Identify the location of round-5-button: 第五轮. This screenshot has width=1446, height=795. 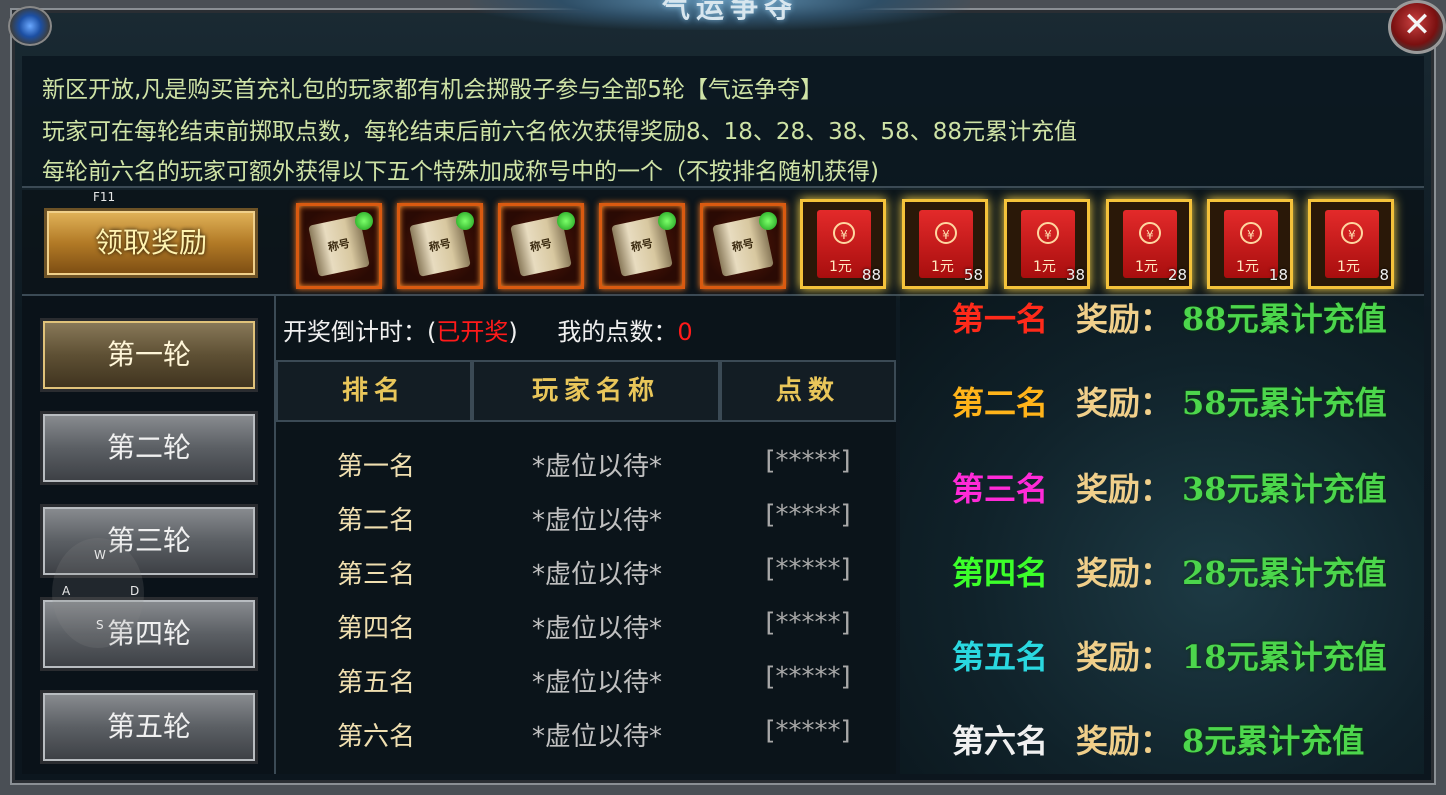
(149, 727).